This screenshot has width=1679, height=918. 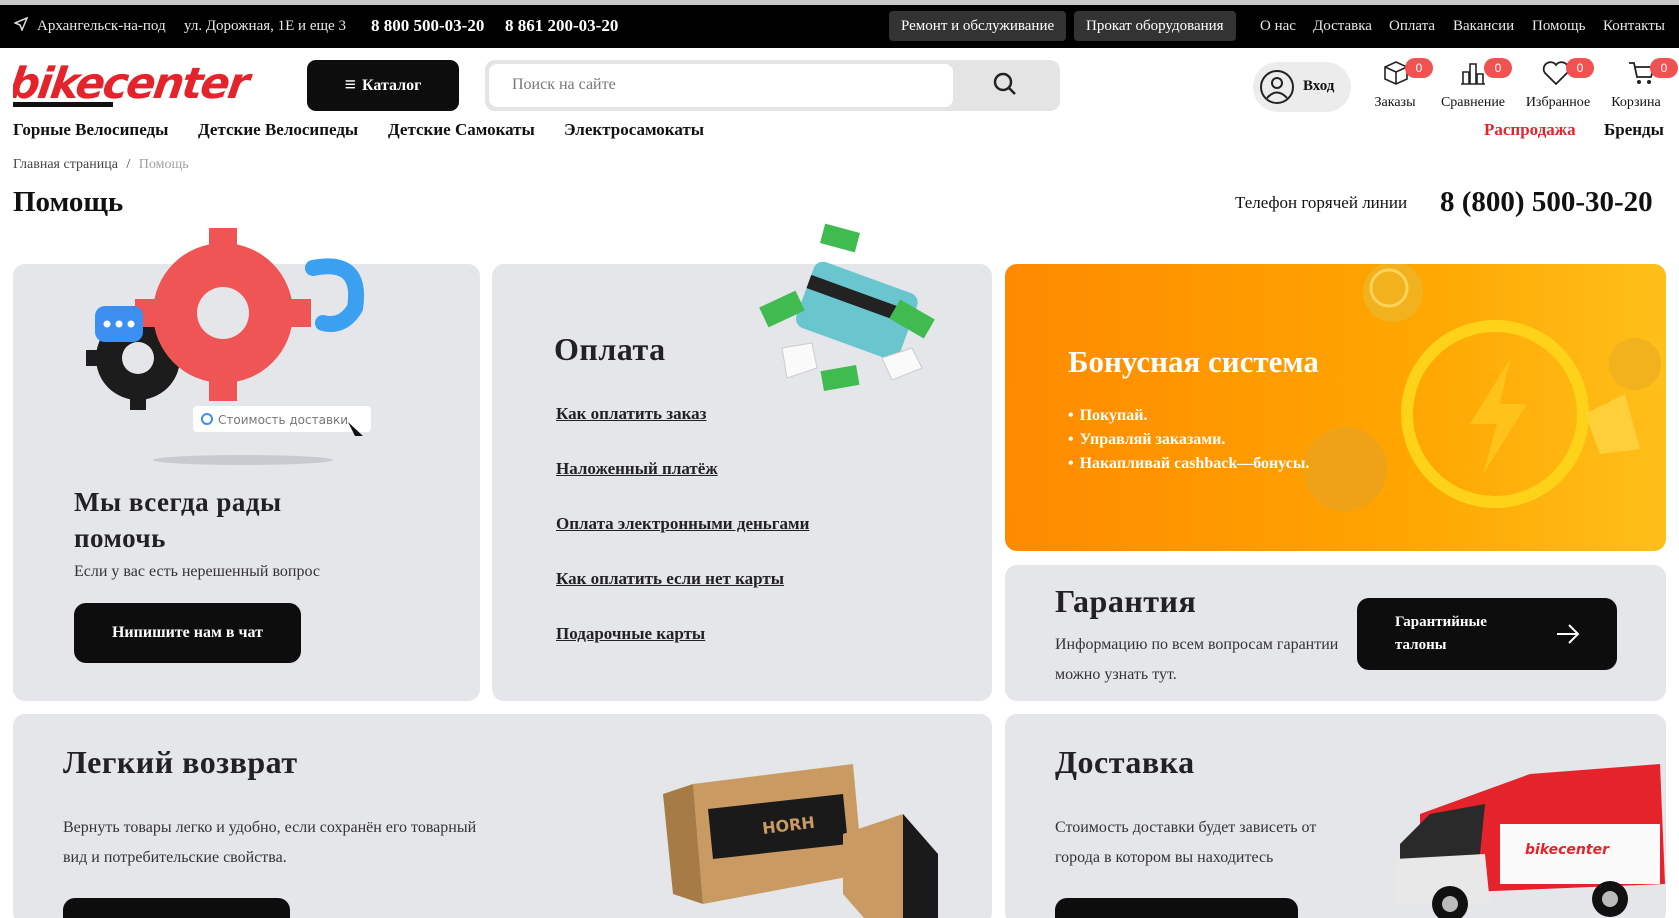 I want to click on favorites-badge: 0, so click(x=1580, y=68).